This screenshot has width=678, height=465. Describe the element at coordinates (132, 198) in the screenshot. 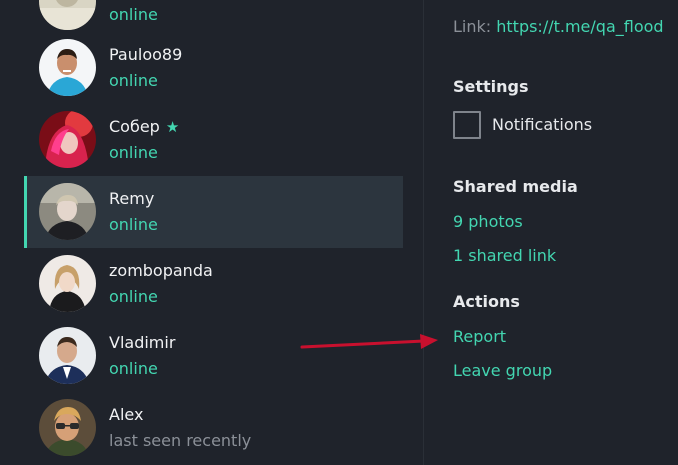

I see `member-name: Remy` at that location.